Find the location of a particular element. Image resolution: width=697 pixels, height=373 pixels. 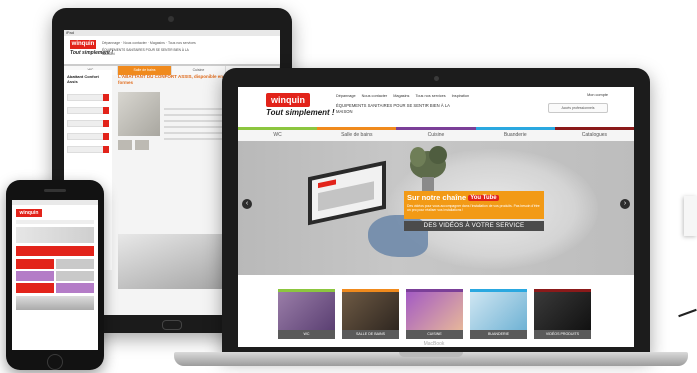

header-link: Magasins is located at coordinates (401, 96).